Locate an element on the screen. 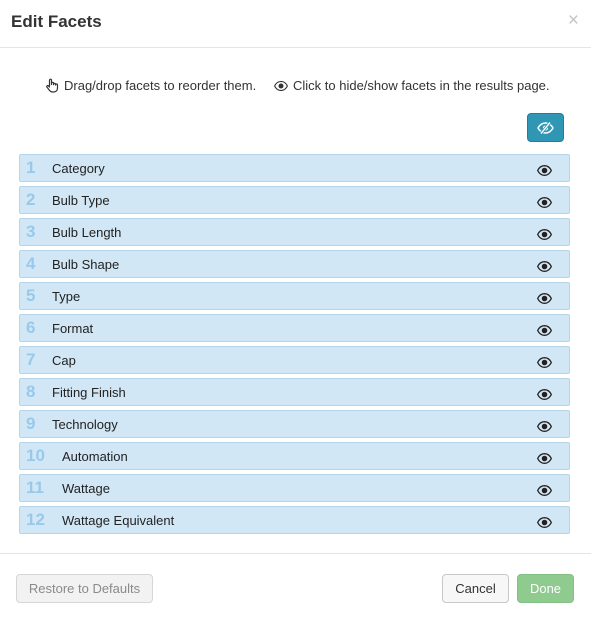 Image resolution: width=591 pixels, height=620 pixels. facet-label: Category is located at coordinates (78, 168).